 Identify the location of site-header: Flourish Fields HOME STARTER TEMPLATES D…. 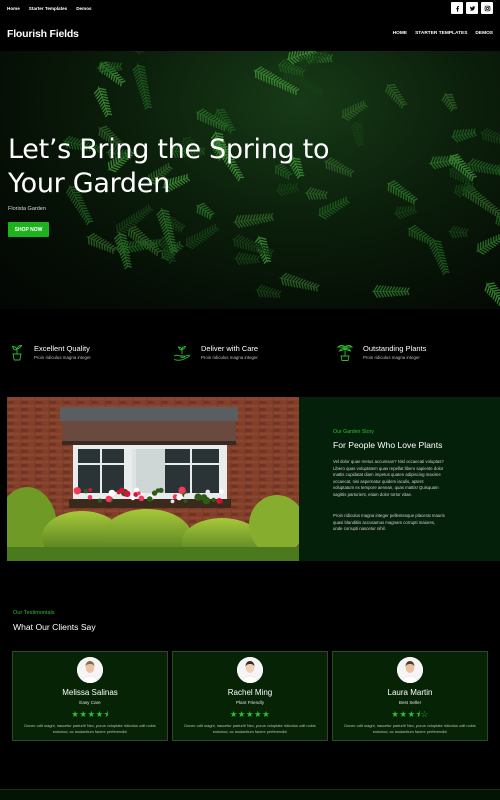
(250, 34).